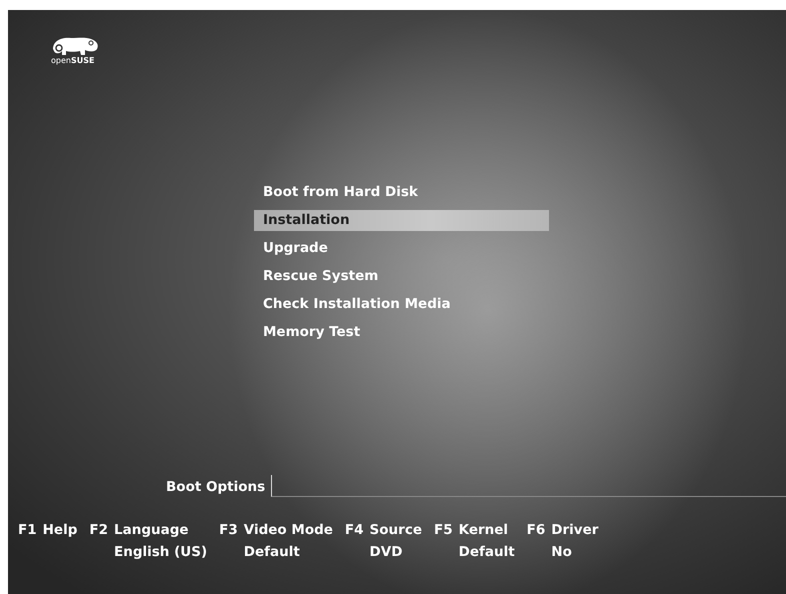 Image resolution: width=786 pixels, height=594 pixels. Describe the element at coordinates (401, 276) in the screenshot. I see `menu-item: Rescue System` at that location.